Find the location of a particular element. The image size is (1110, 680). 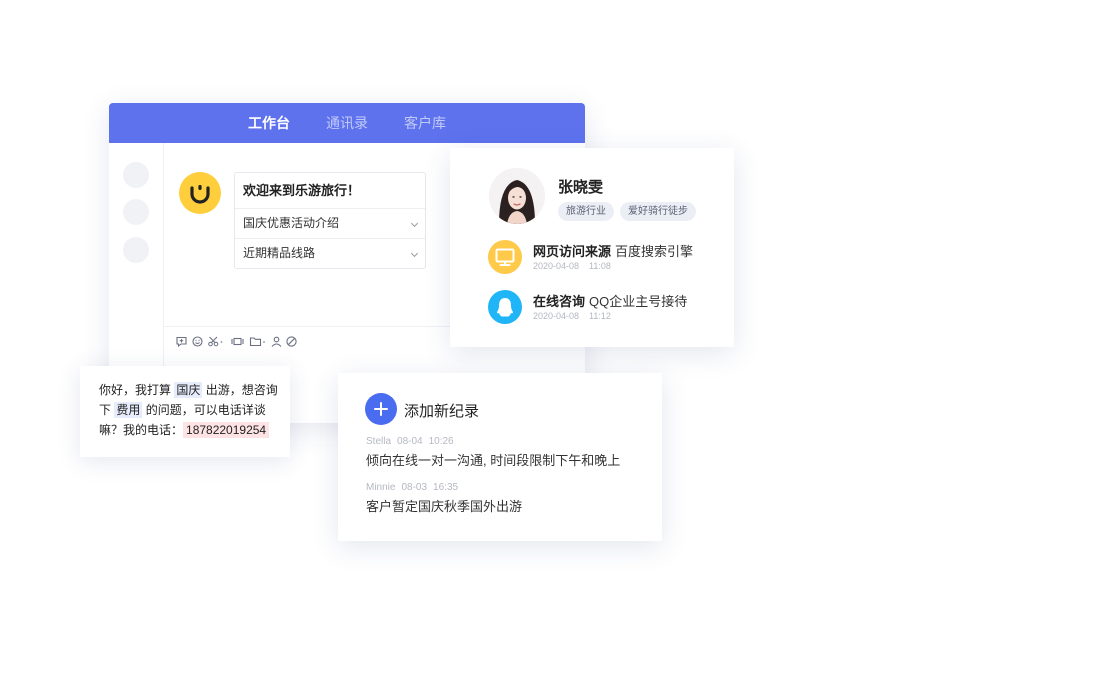

qq-icon is located at coordinates (505, 307).